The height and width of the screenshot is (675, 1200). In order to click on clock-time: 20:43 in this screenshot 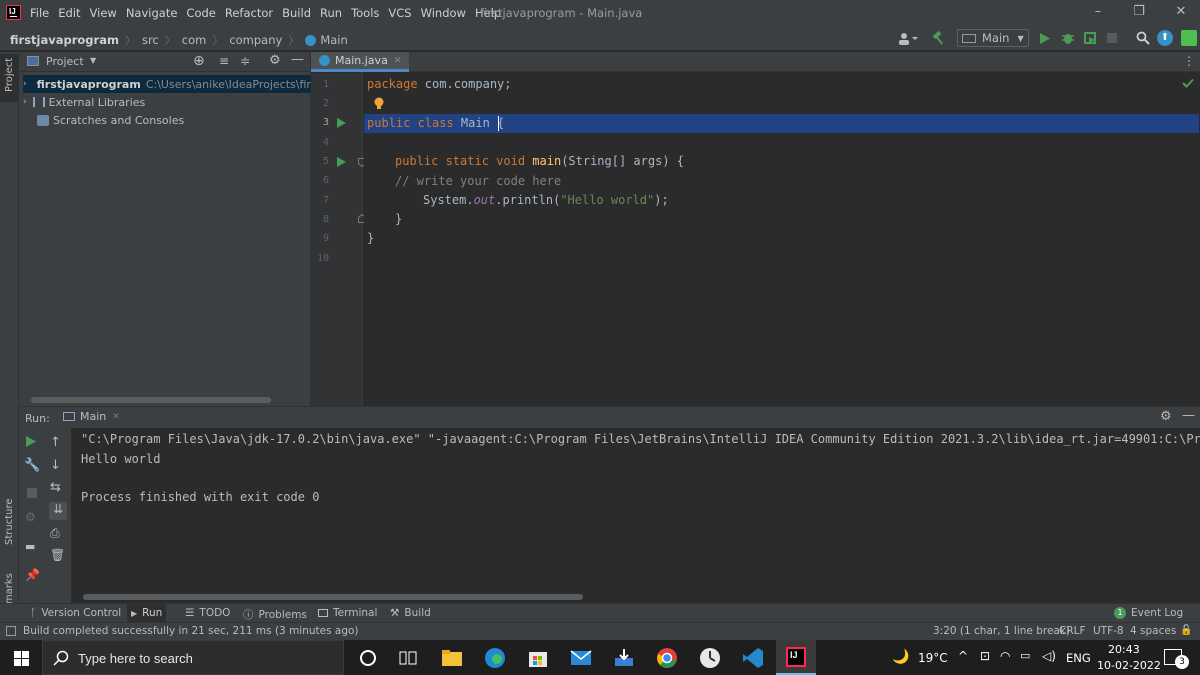, I will do `click(1124, 649)`.